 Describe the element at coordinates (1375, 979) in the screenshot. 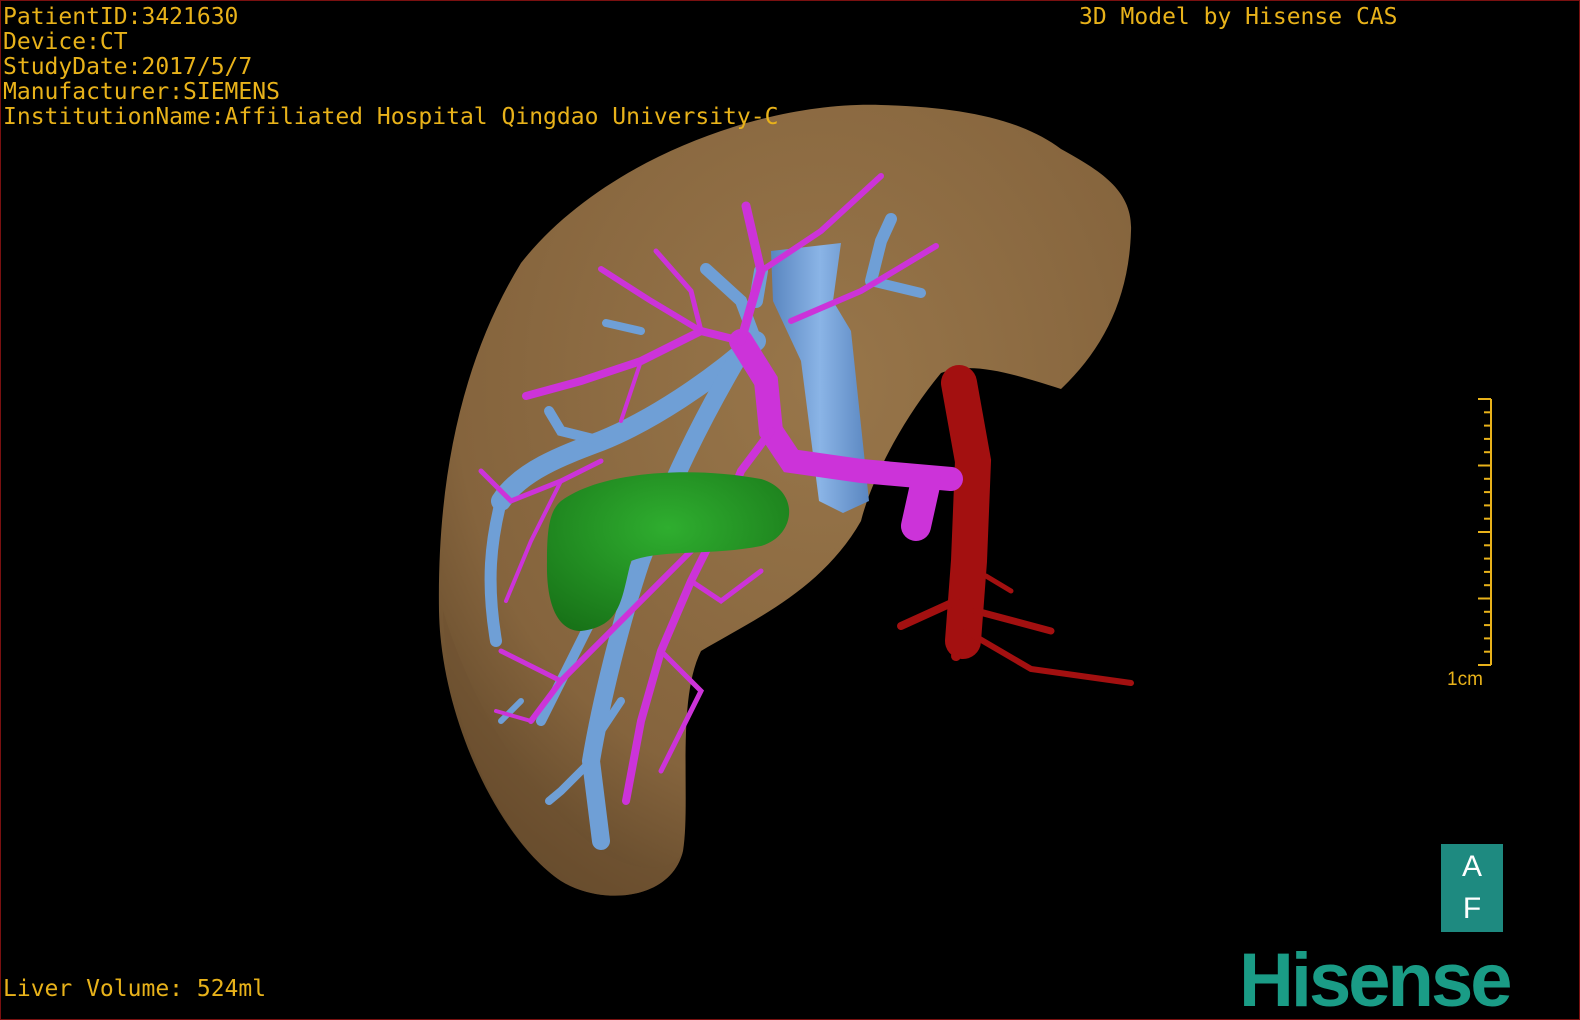

I see `hisense-logo: Hisense` at that location.